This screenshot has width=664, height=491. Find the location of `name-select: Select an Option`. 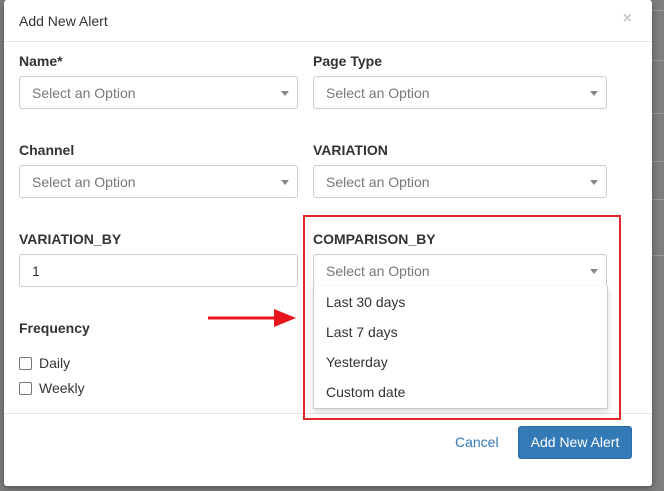

name-select: Select an Option is located at coordinates (158, 92).